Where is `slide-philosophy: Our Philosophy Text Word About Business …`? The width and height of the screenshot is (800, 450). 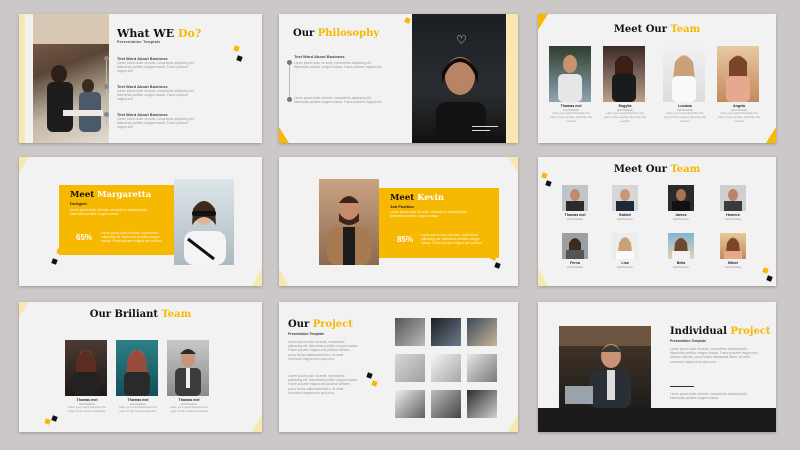
slide-philosophy: Our Philosophy Text Word About Business … is located at coordinates (398, 78).